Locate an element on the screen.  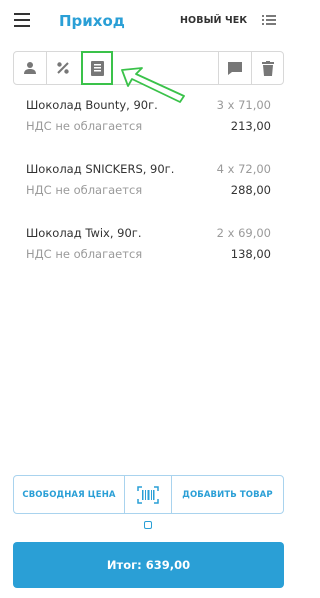
scan-barcode-button is located at coordinates (148, 494).